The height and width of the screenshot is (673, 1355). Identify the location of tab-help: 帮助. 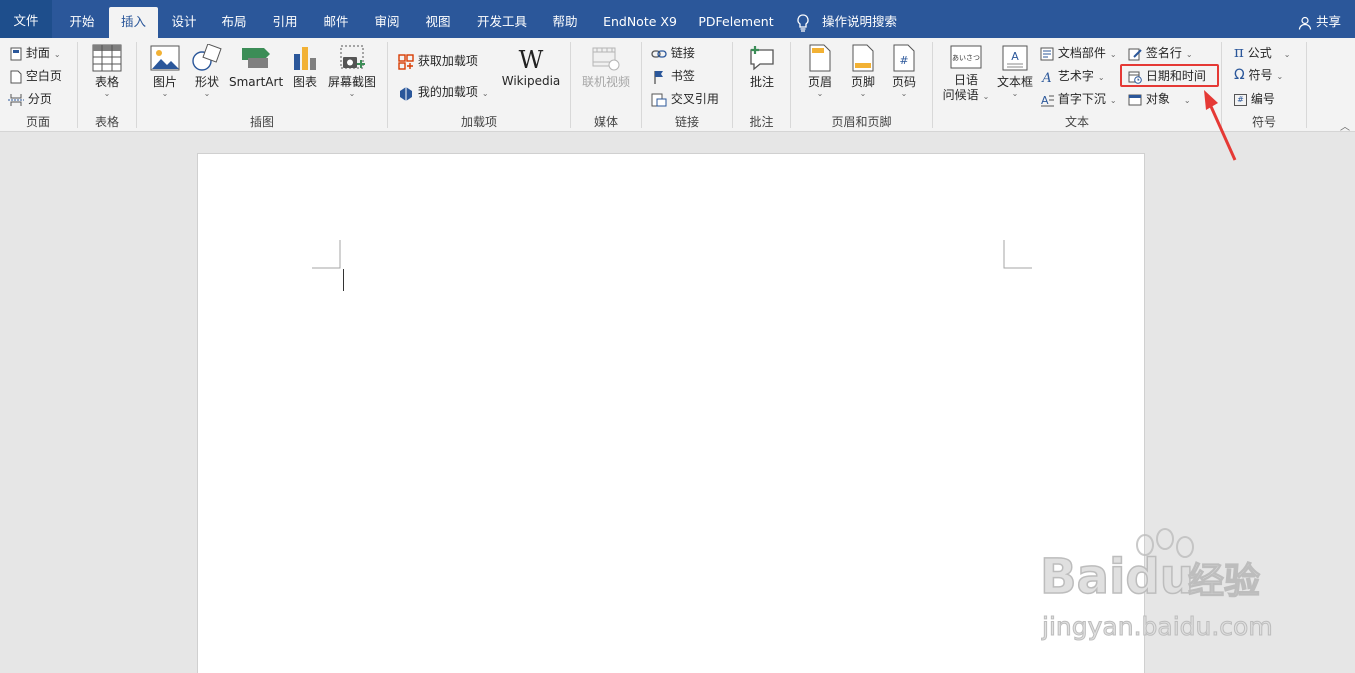
(565, 22).